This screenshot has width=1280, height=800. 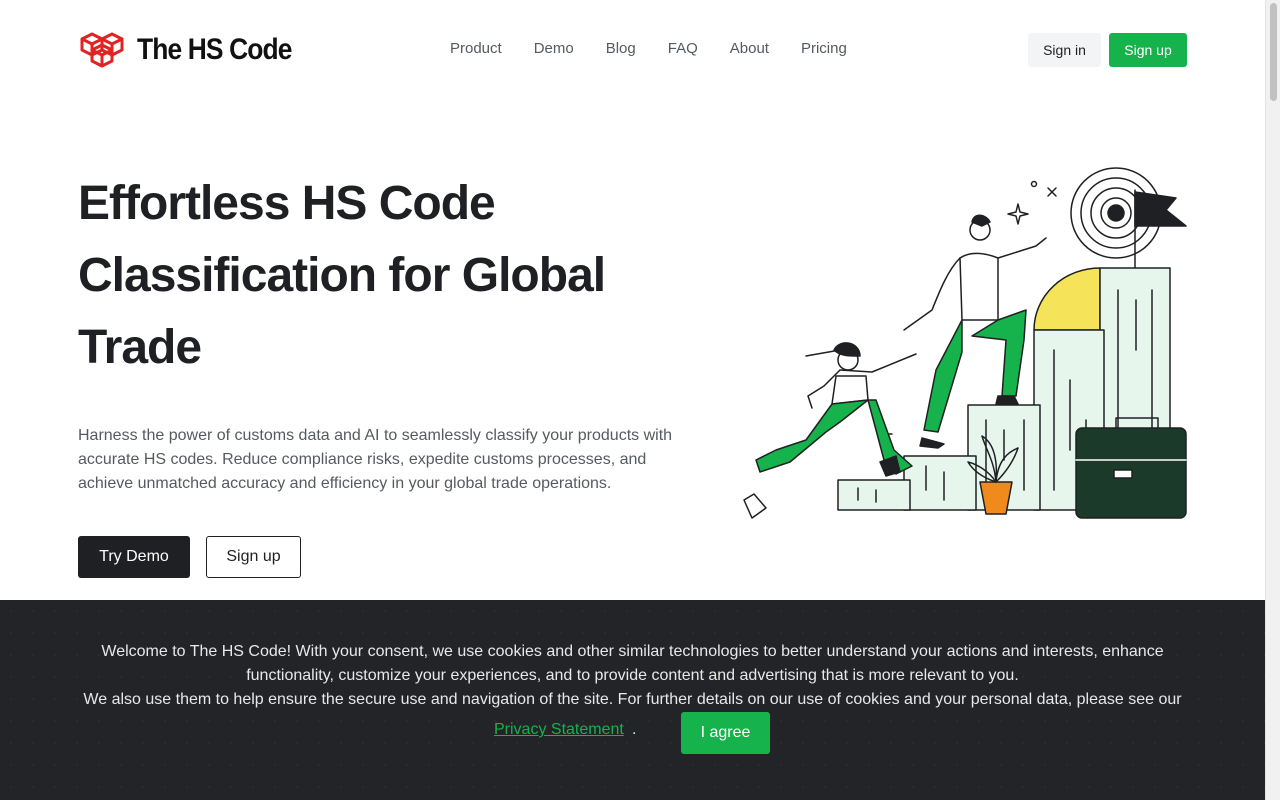 What do you see at coordinates (824, 48) in the screenshot?
I see `nav-pricing: Pricing` at bounding box center [824, 48].